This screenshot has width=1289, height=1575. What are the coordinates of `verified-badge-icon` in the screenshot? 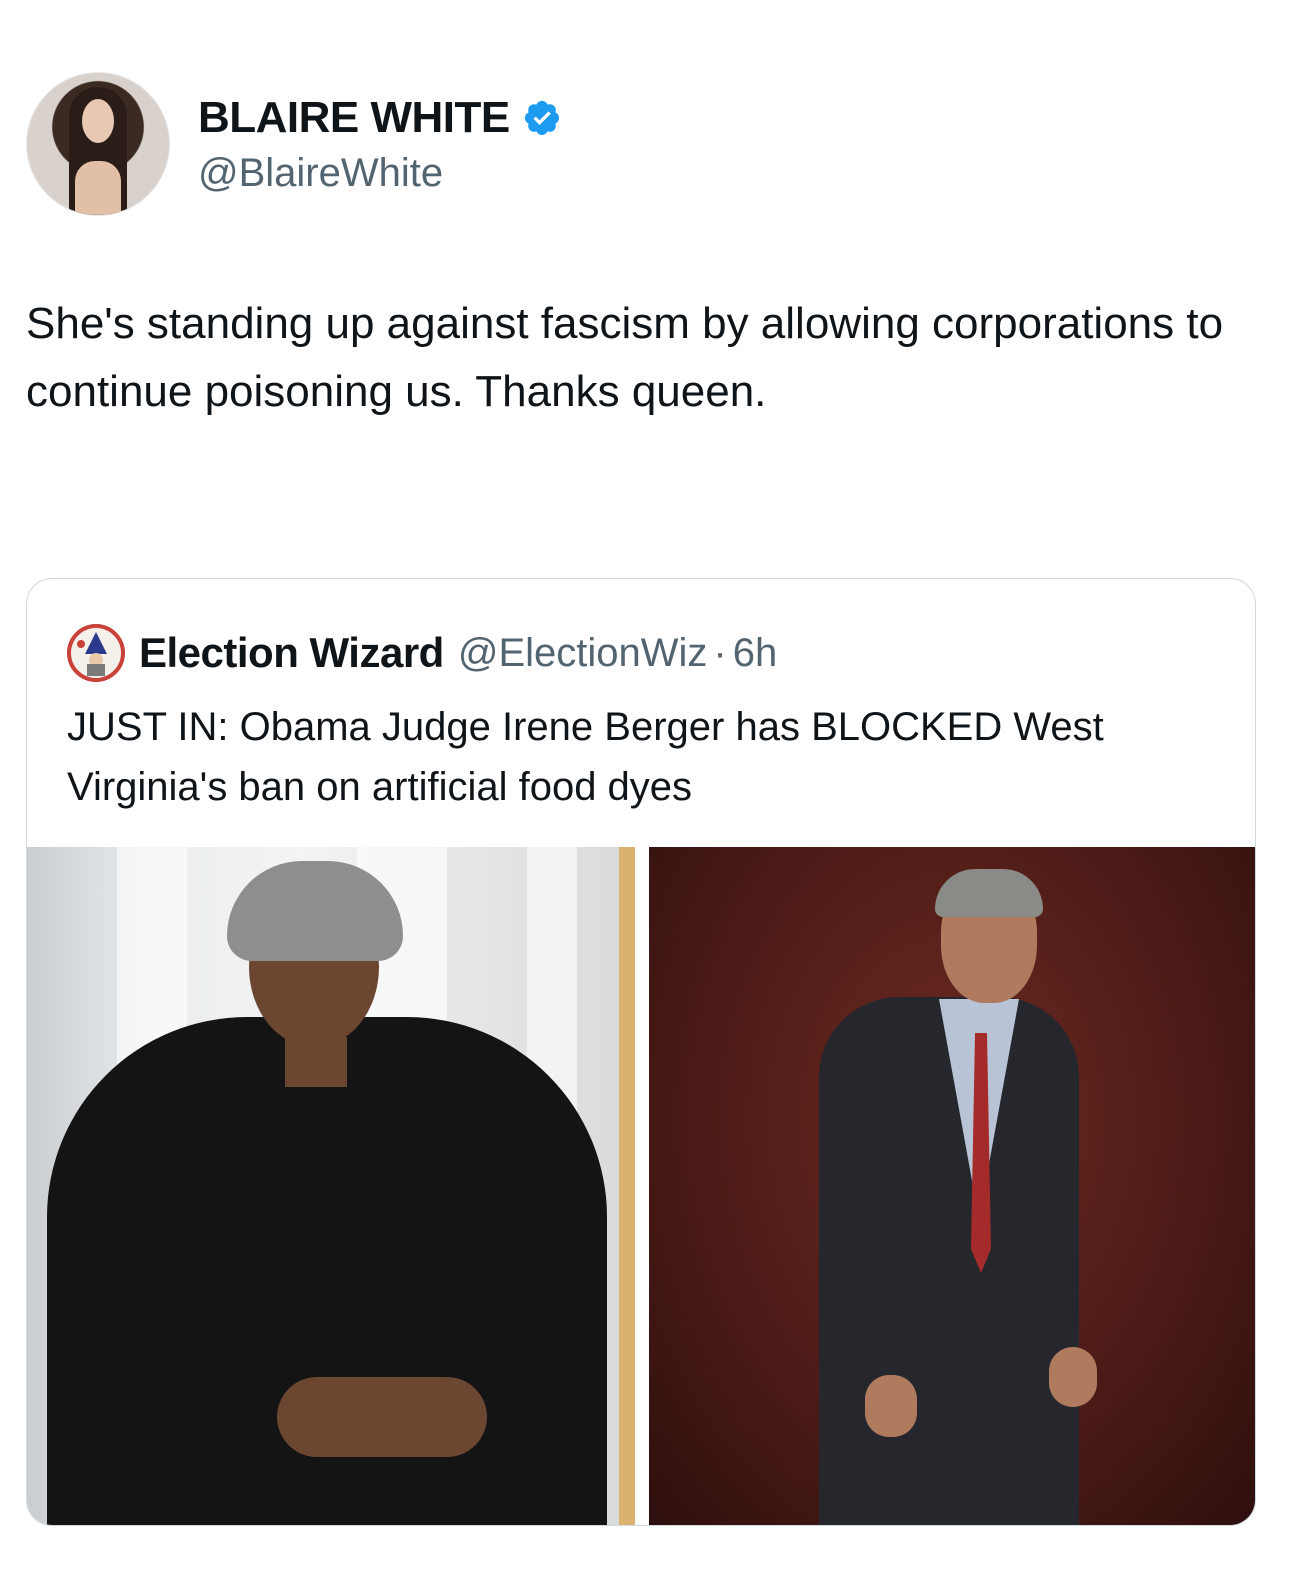 It's located at (541, 117).